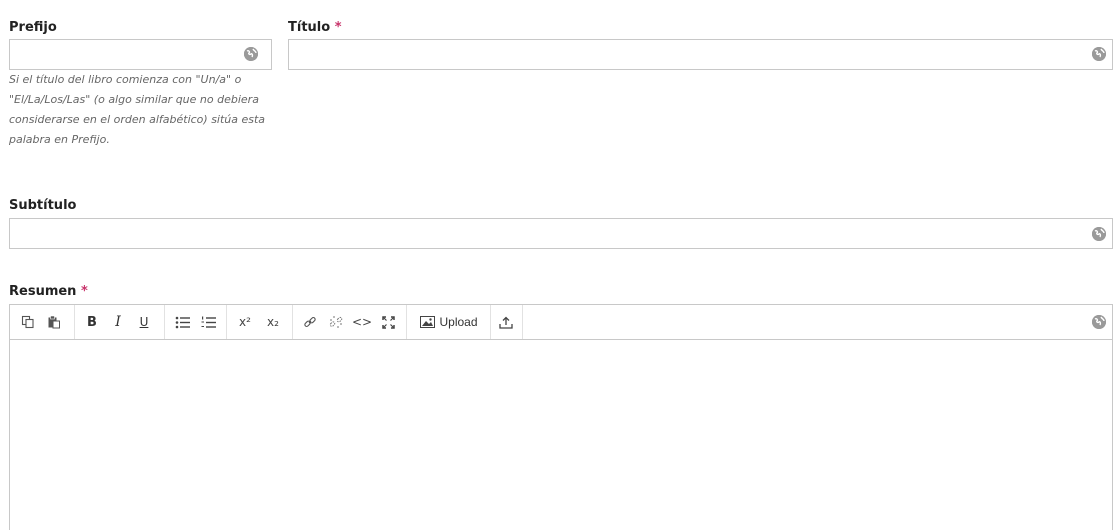 Image resolution: width=1113 pixels, height=530 pixels. What do you see at coordinates (362, 322) in the screenshot?
I see `code-button: <>` at bounding box center [362, 322].